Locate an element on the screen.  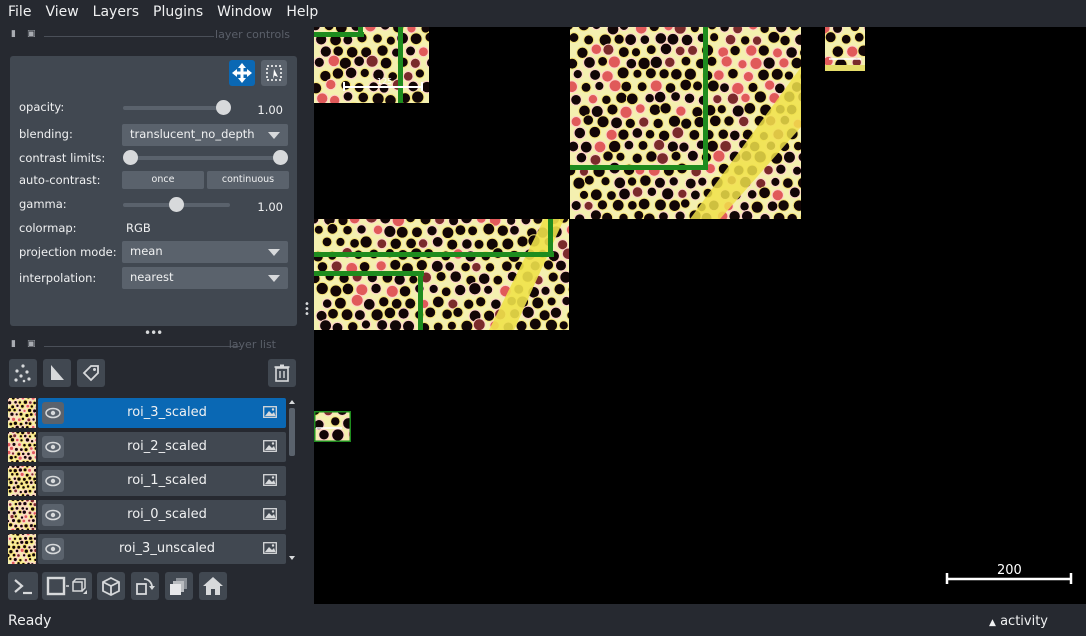
blending-dropdown: translucent_no_depth is located at coordinates (205, 135).